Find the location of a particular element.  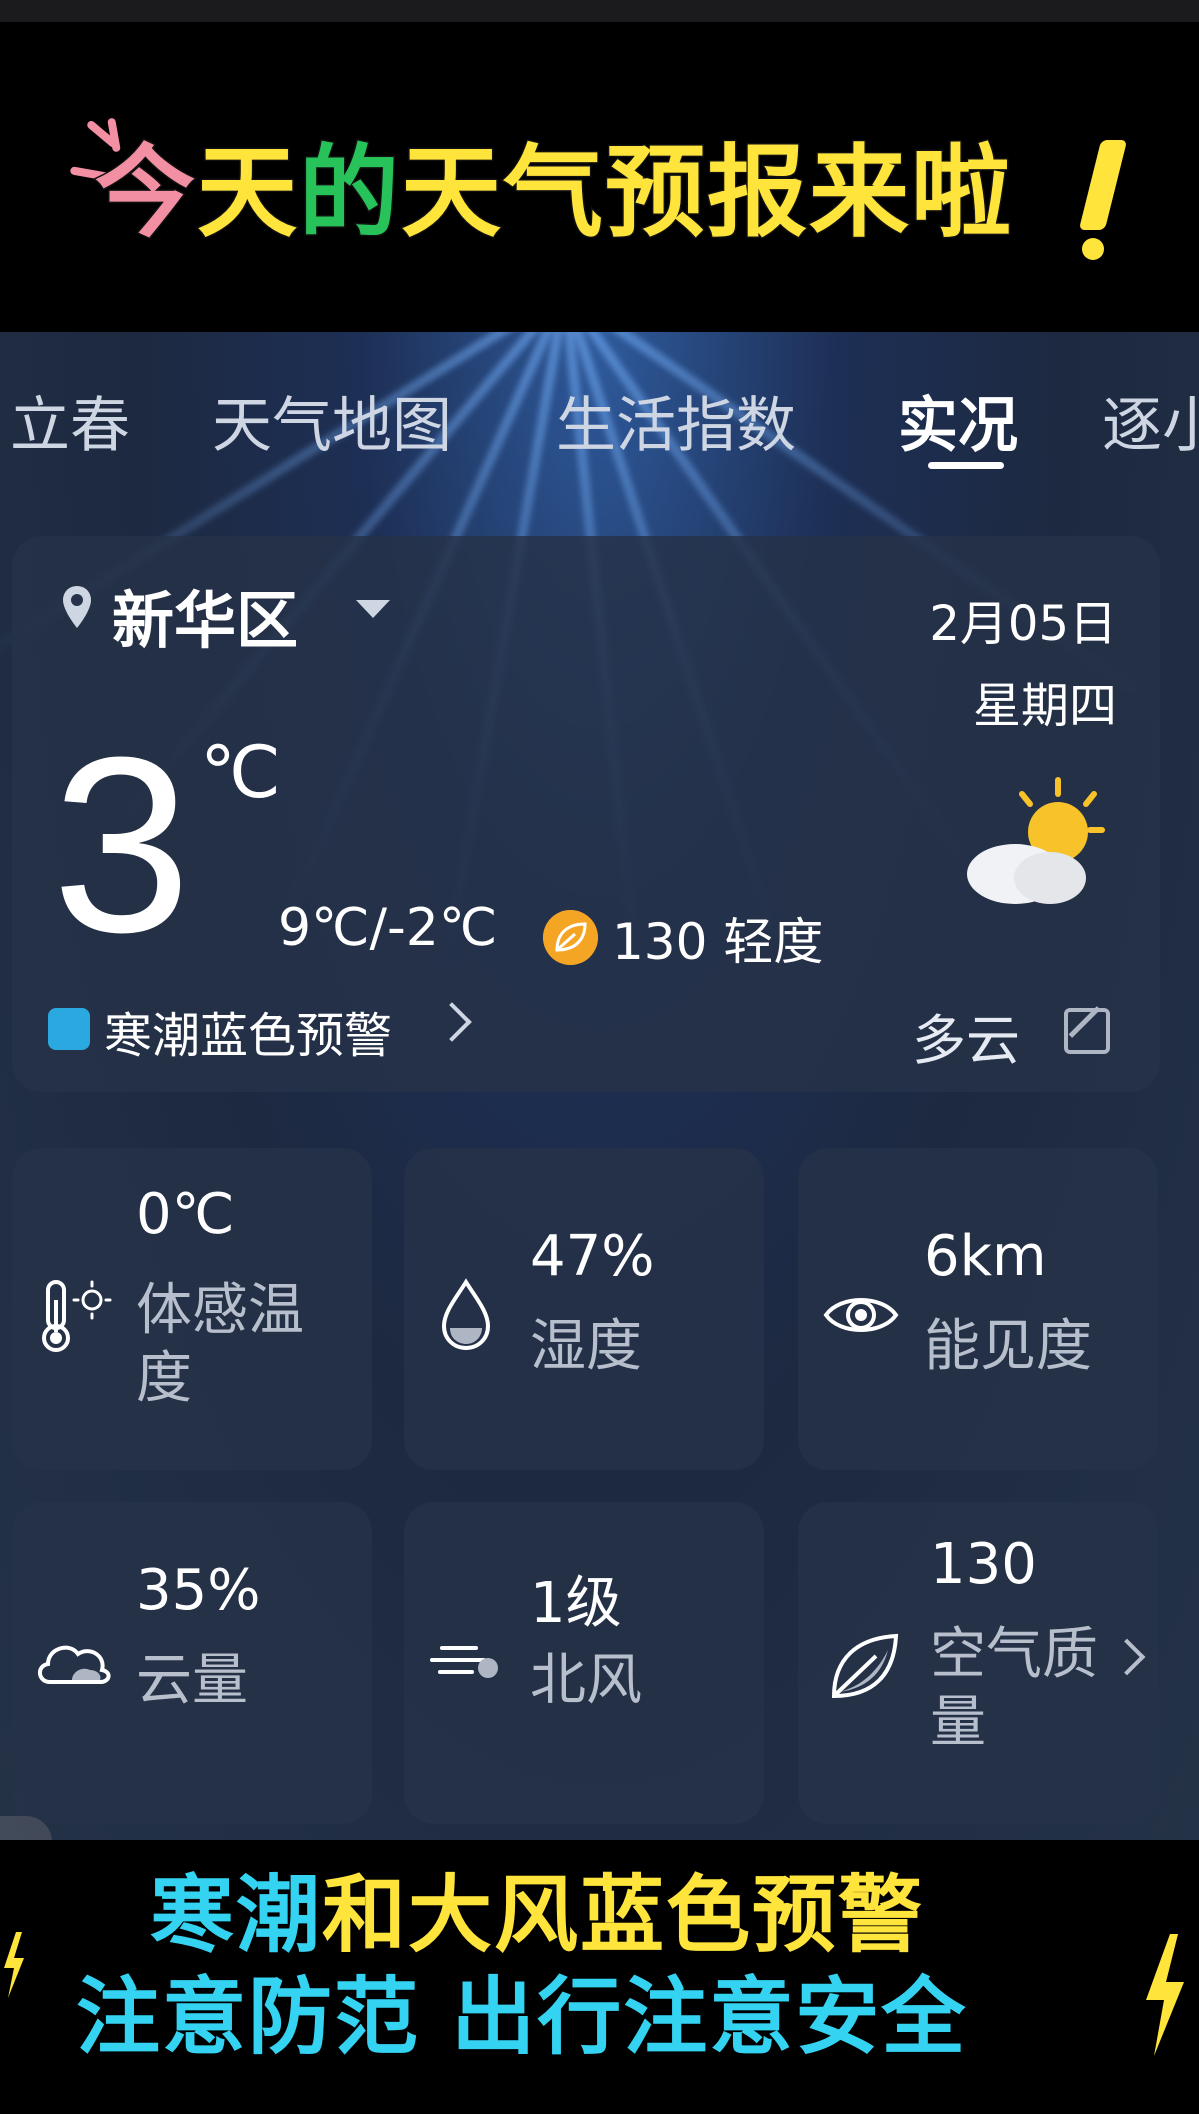

tab-hourly: 逐小 is located at coordinates (1150, 420).